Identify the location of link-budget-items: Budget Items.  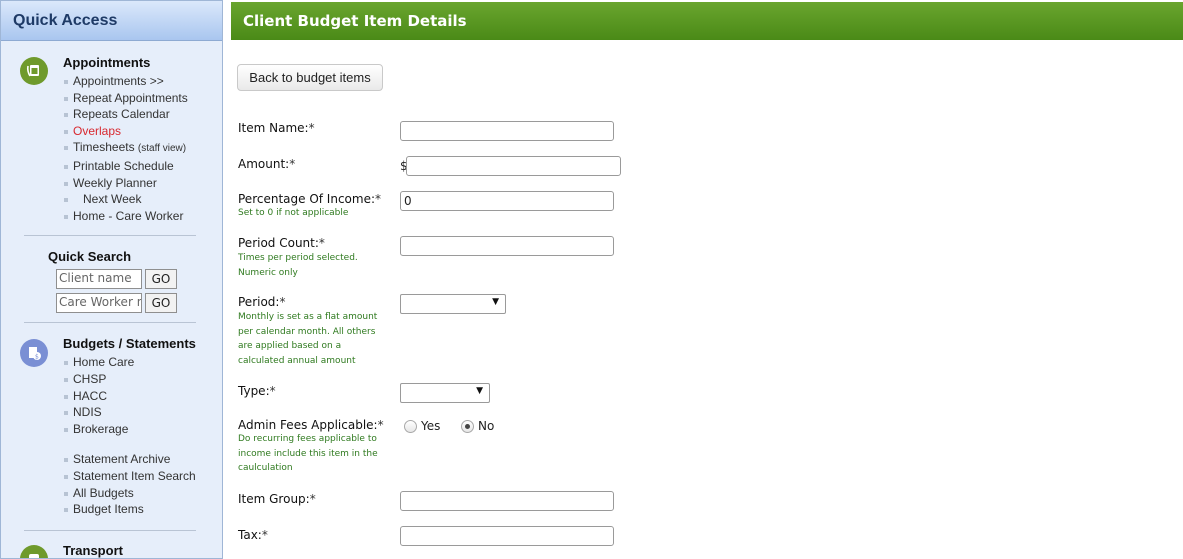
(142, 509).